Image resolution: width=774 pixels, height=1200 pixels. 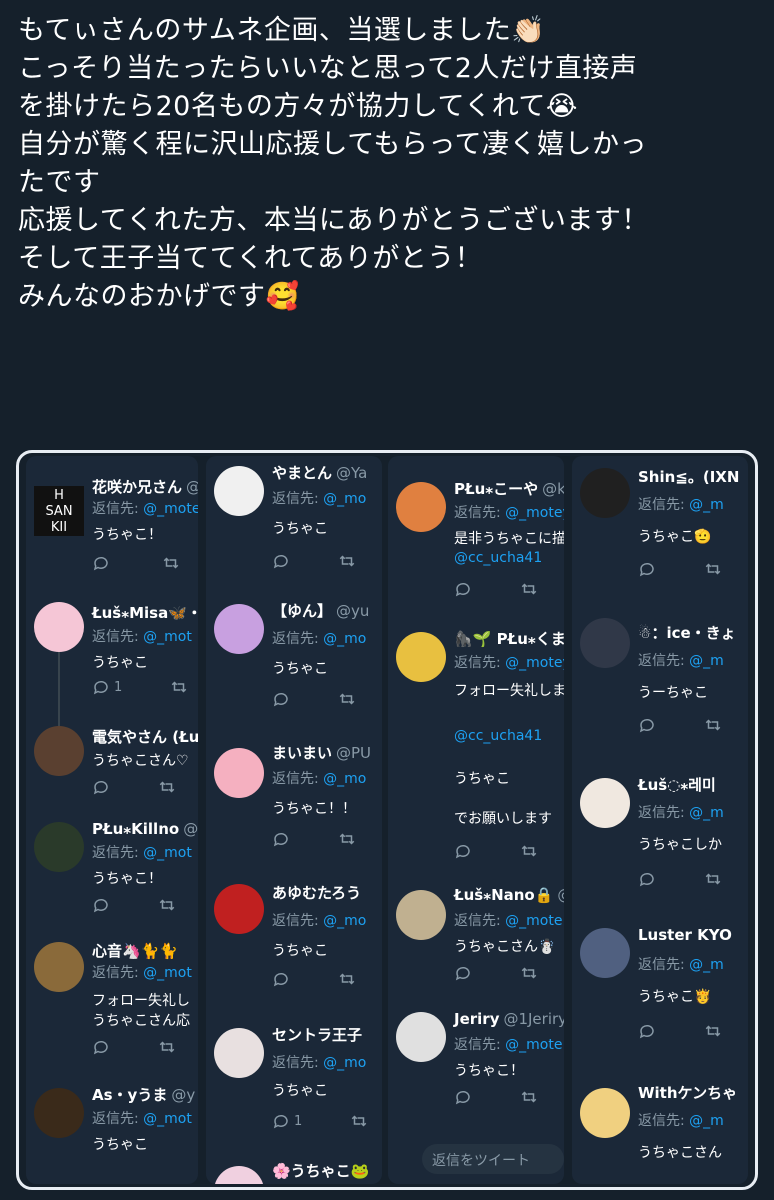 What do you see at coordinates (509, 1019) in the screenshot?
I see `user-name: Jeriry @1Jeriry` at bounding box center [509, 1019].